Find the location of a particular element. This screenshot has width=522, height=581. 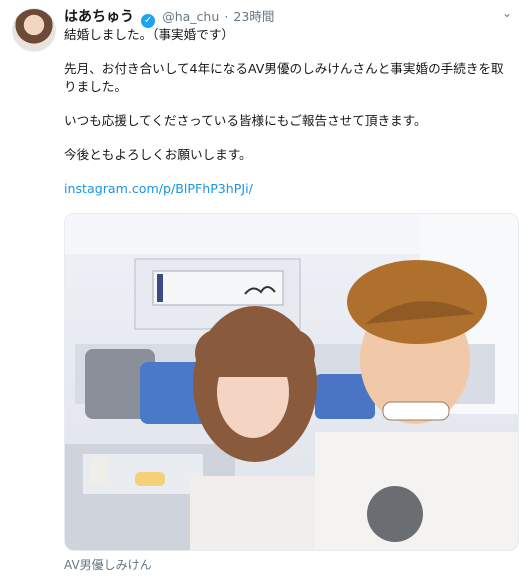

user-handle: @ha_chu is located at coordinates (190, 16).